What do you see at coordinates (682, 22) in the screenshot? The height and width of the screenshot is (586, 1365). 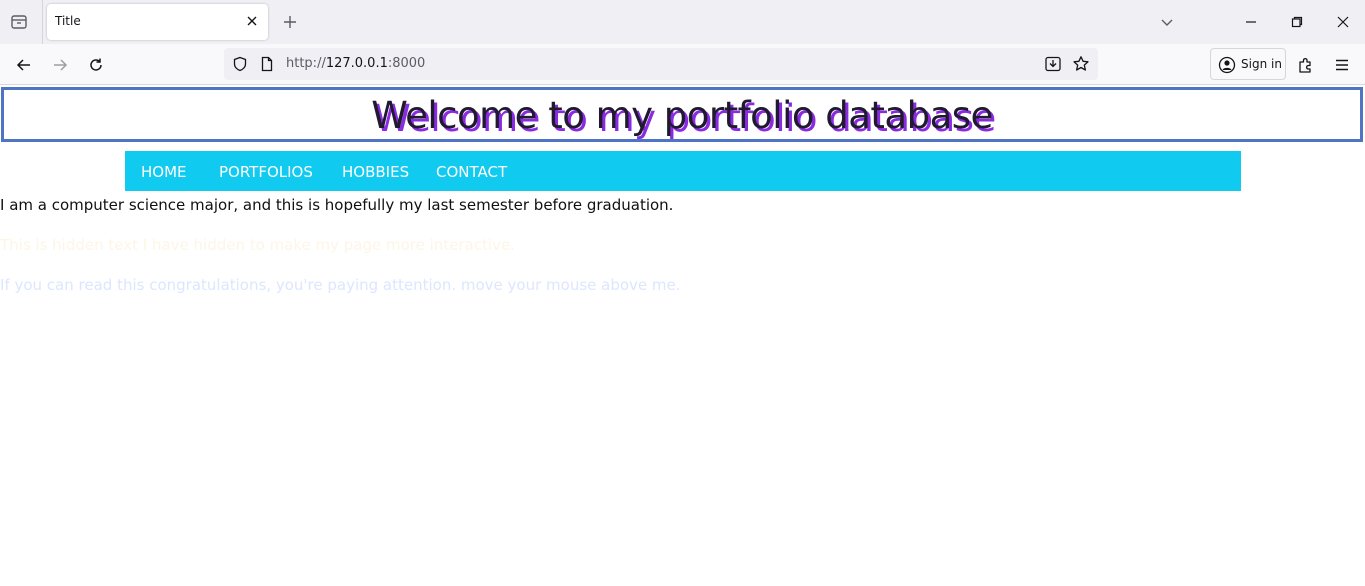 I see `tab-bar: Title` at bounding box center [682, 22].